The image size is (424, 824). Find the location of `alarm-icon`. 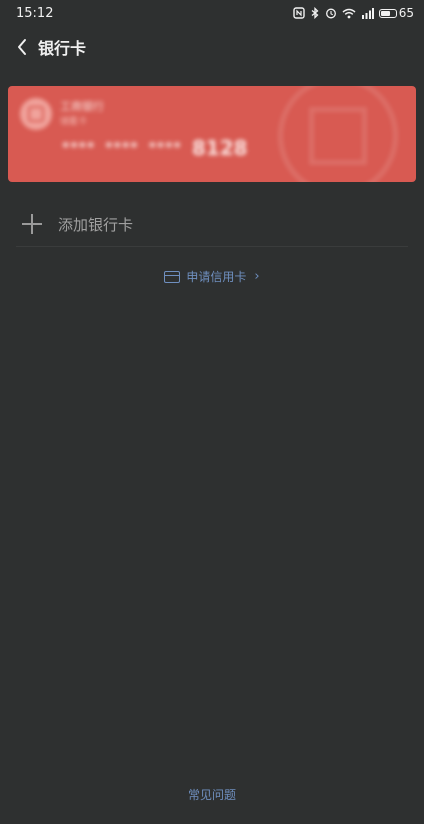

alarm-icon is located at coordinates (331, 13).